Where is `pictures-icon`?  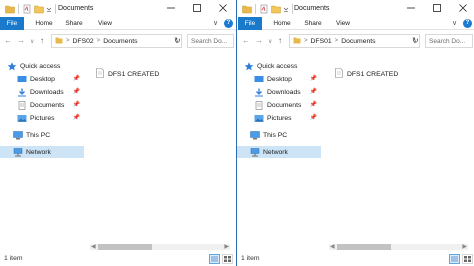
pictures-icon is located at coordinates (22, 118).